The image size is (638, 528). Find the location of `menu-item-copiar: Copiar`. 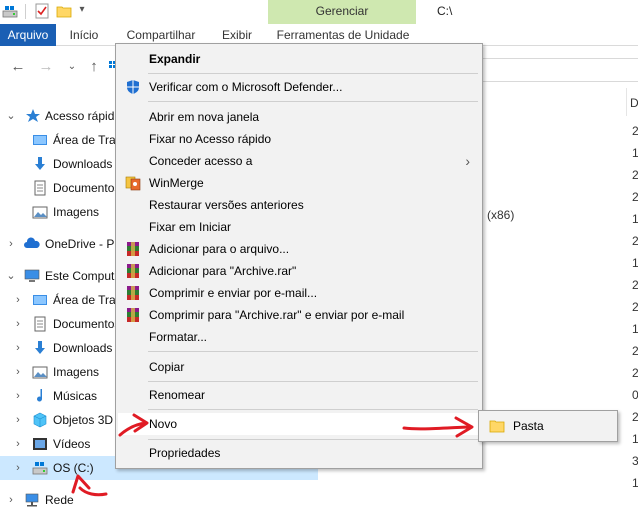

menu-item-copiar: Copiar is located at coordinates (299, 367).